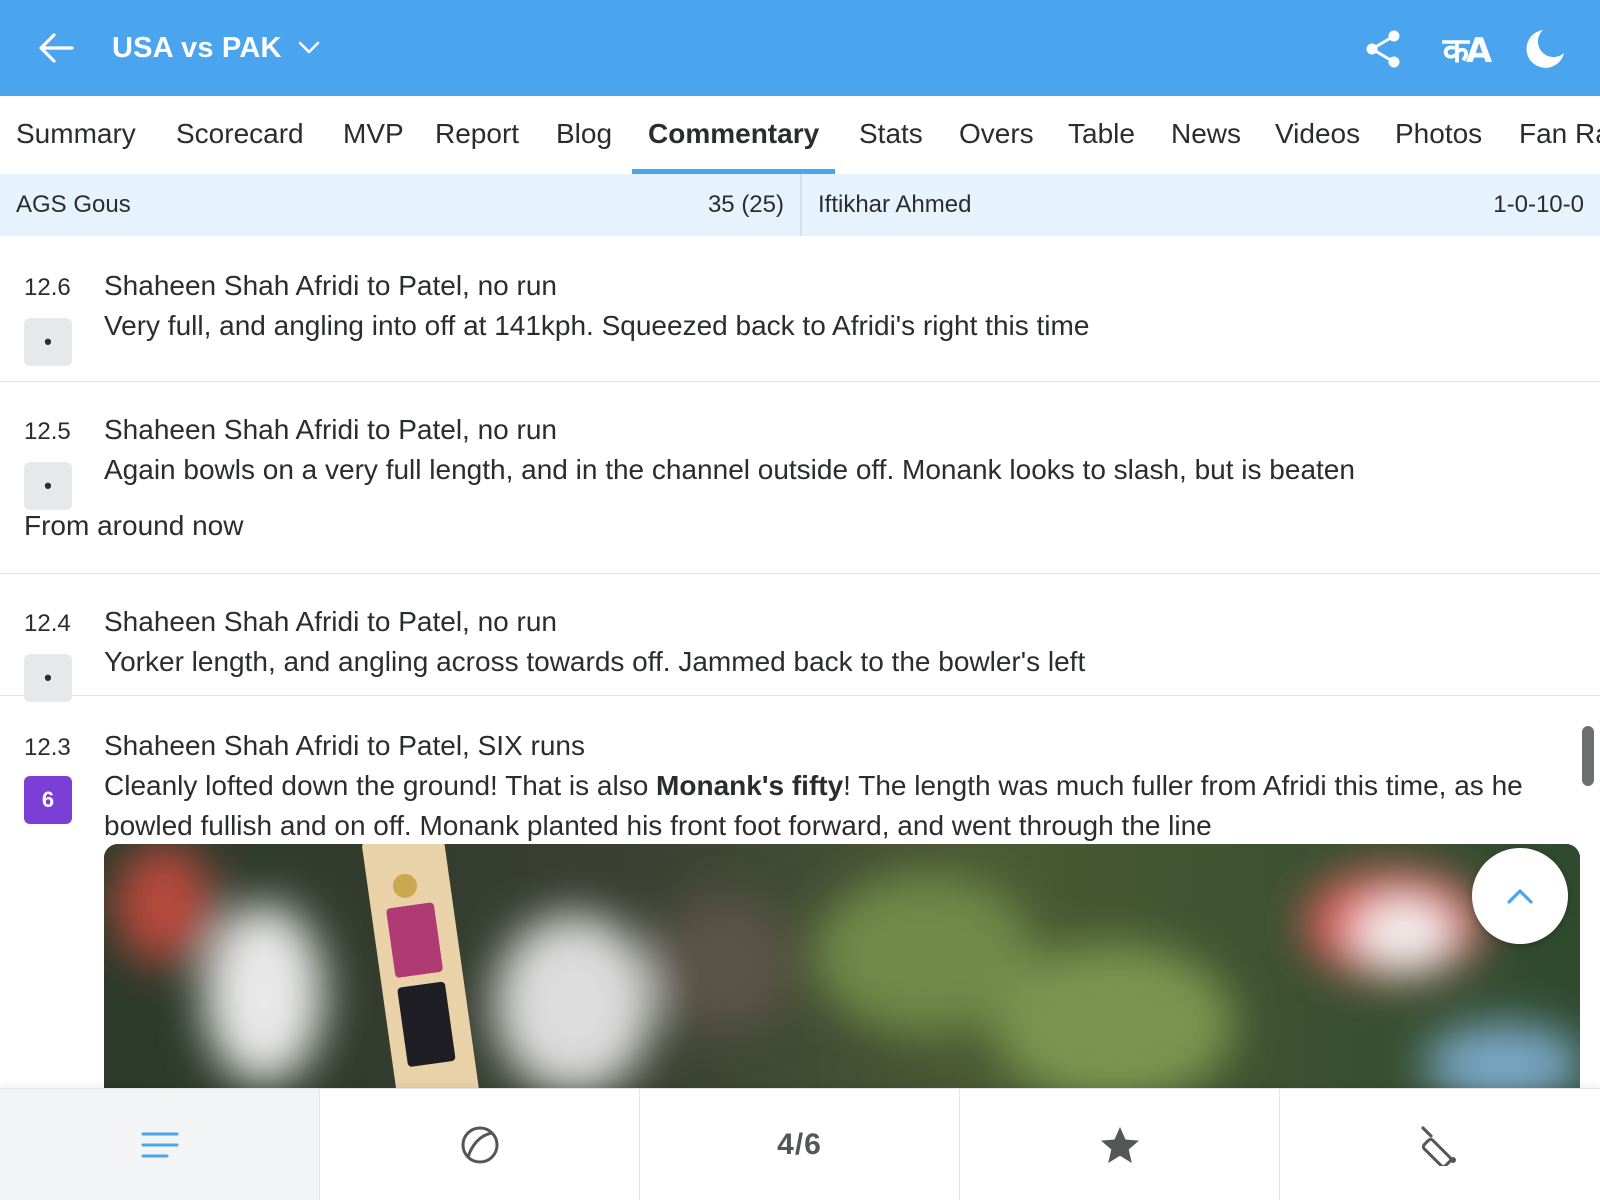  I want to click on bottom-nav: 4/6, so click(800, 1144).